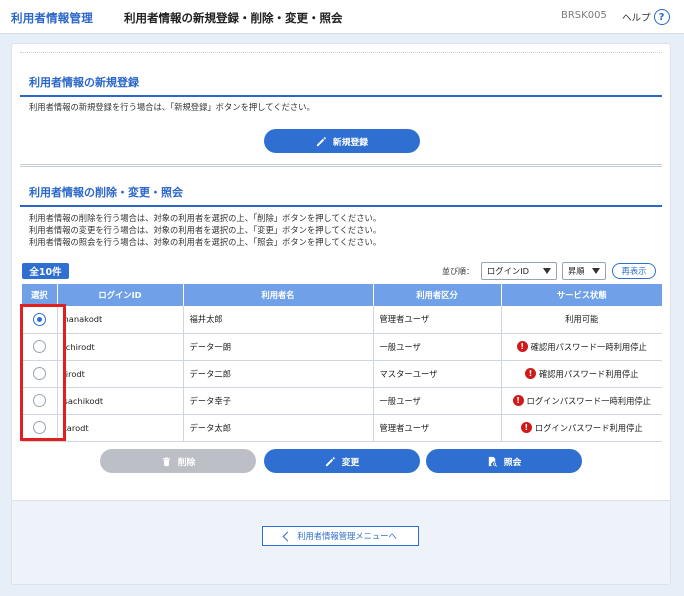 The width and height of the screenshot is (684, 596). I want to click on page-title: 利用者情報の新規登録・削除・変更・照会, so click(233, 18).